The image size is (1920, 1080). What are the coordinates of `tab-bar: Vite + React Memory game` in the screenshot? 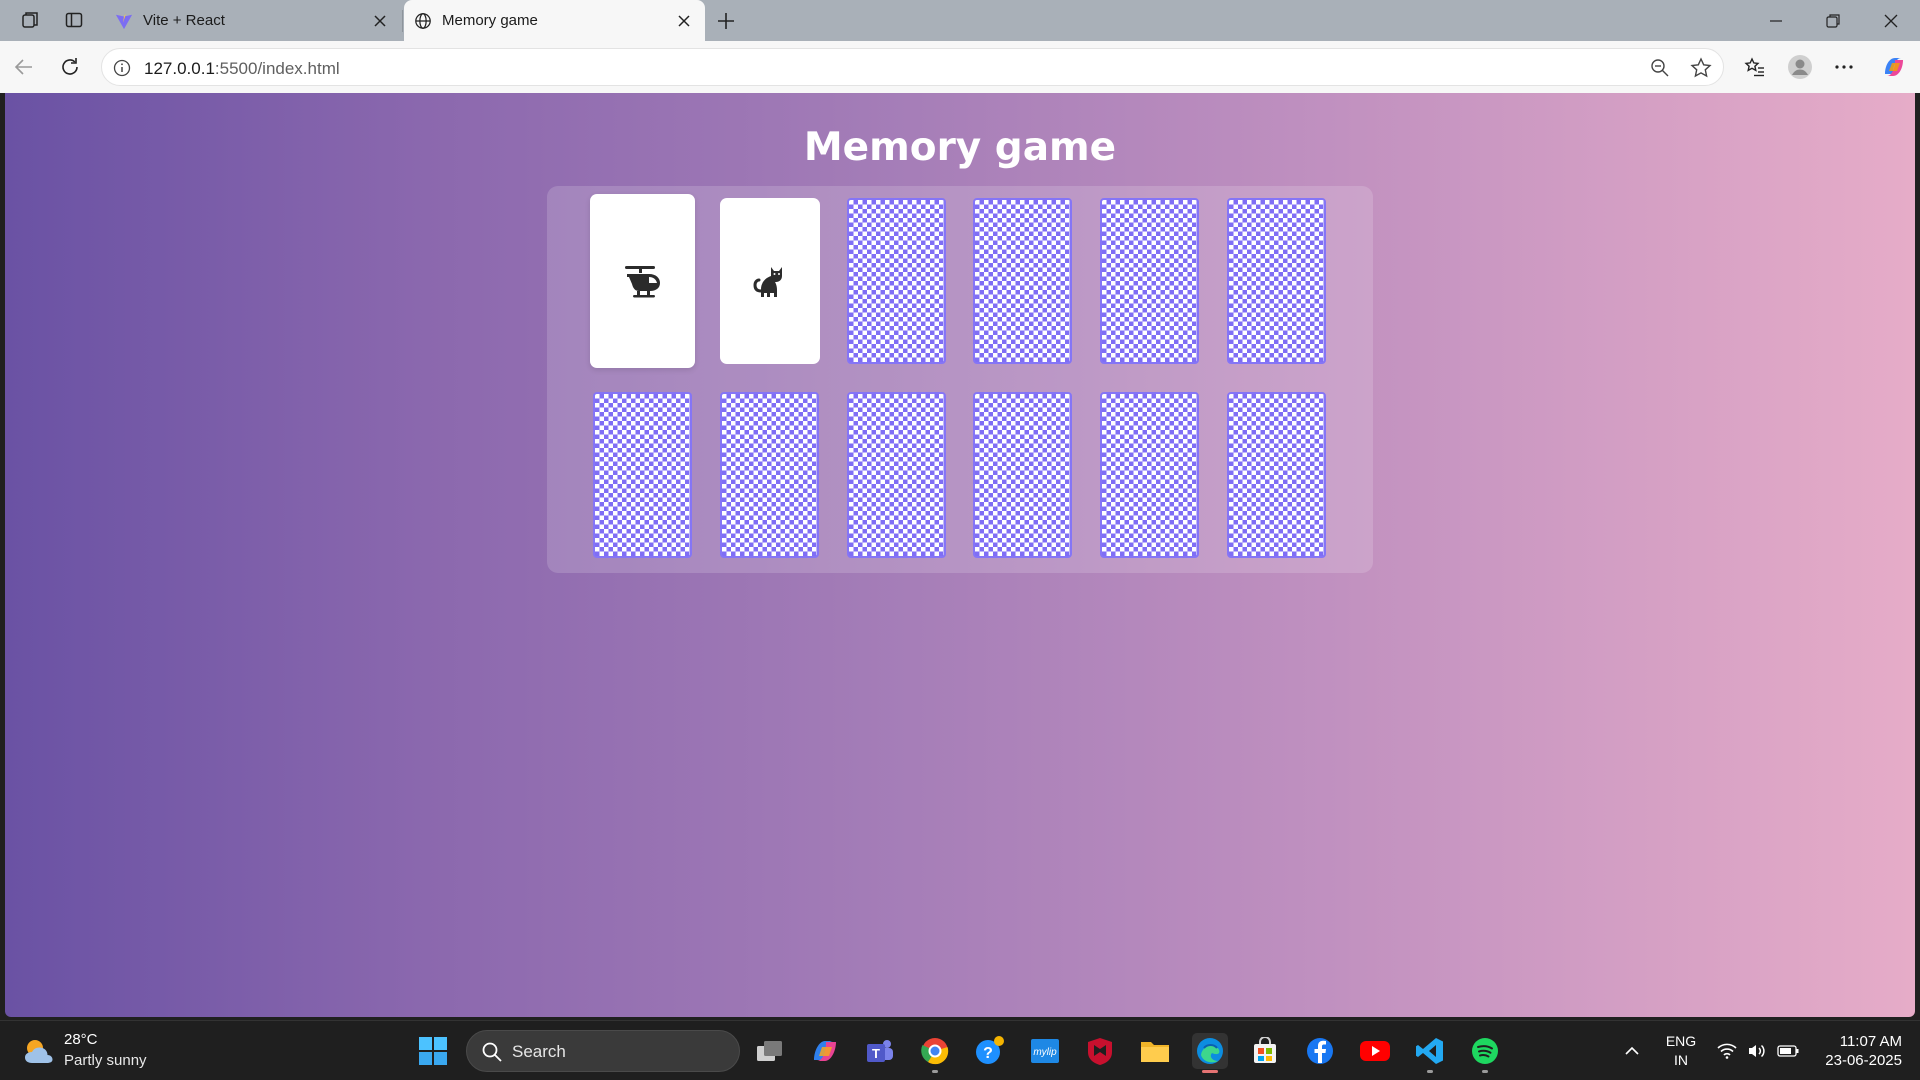 It's located at (960, 20).